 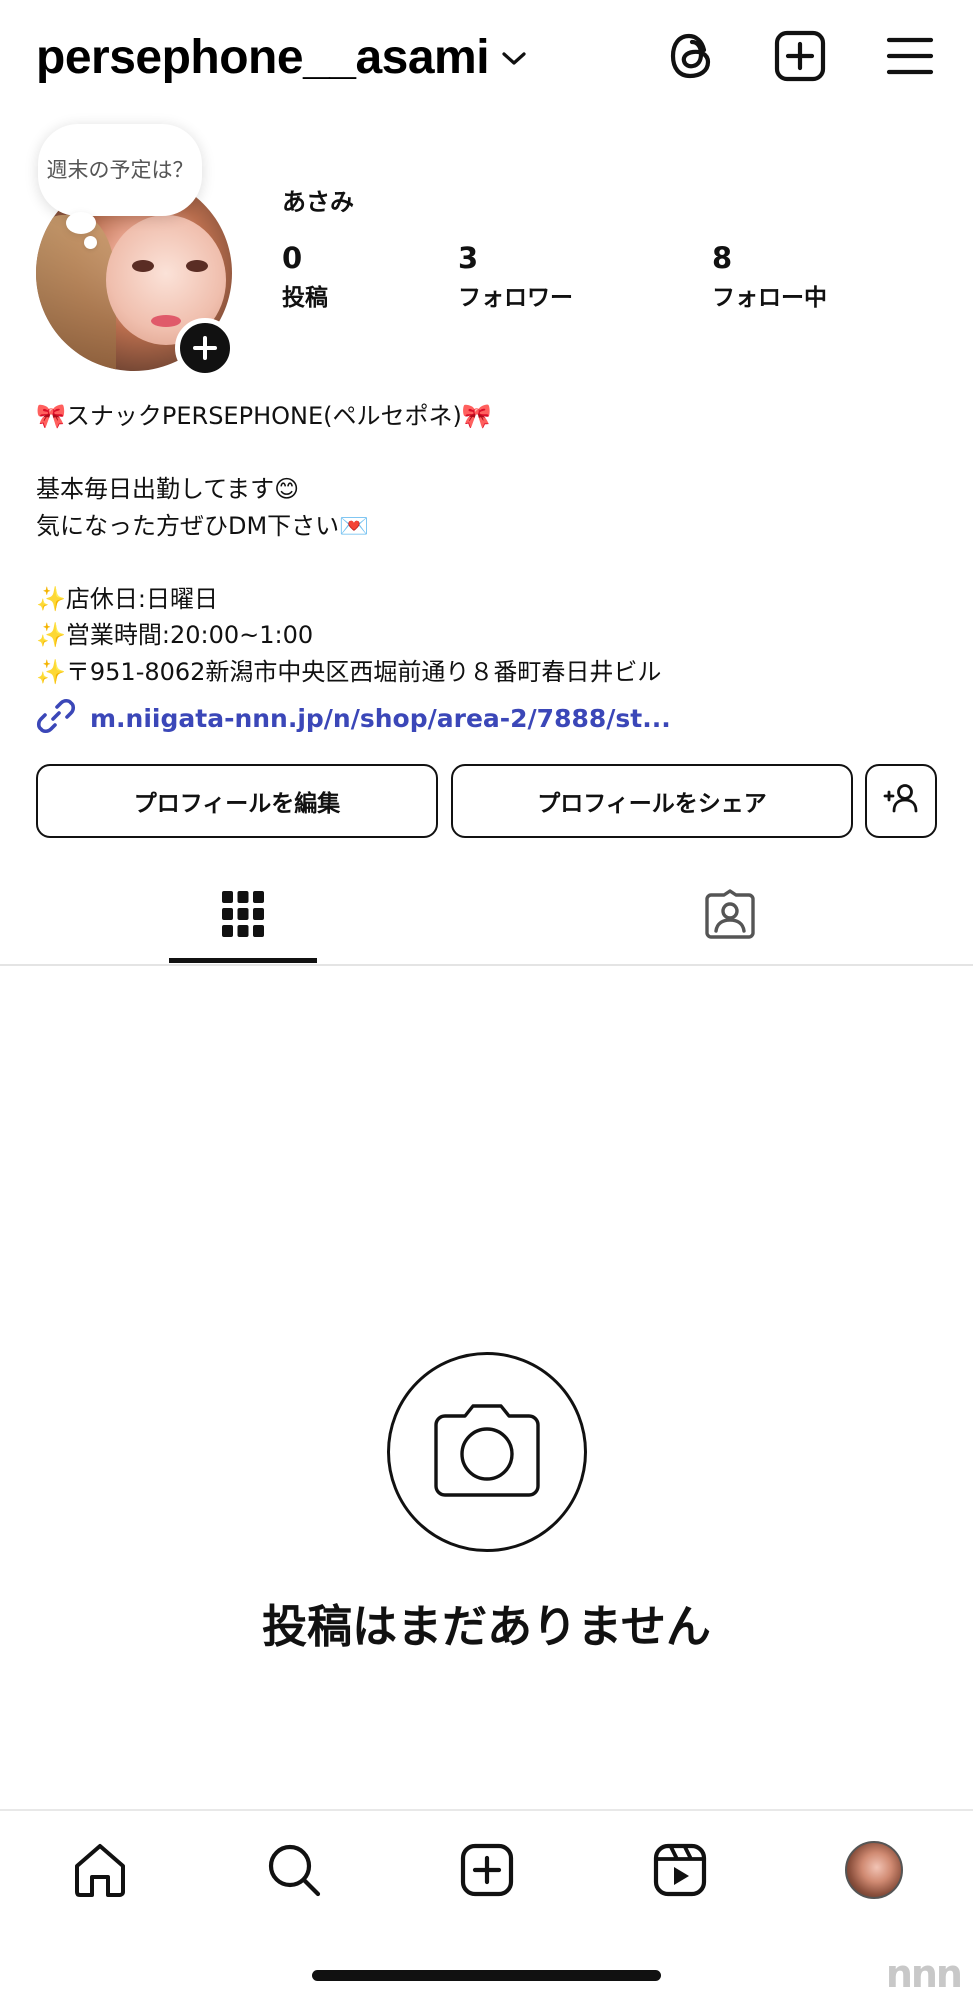 I want to click on empty-state-message: 投稿はまだありません, so click(x=486, y=1626).